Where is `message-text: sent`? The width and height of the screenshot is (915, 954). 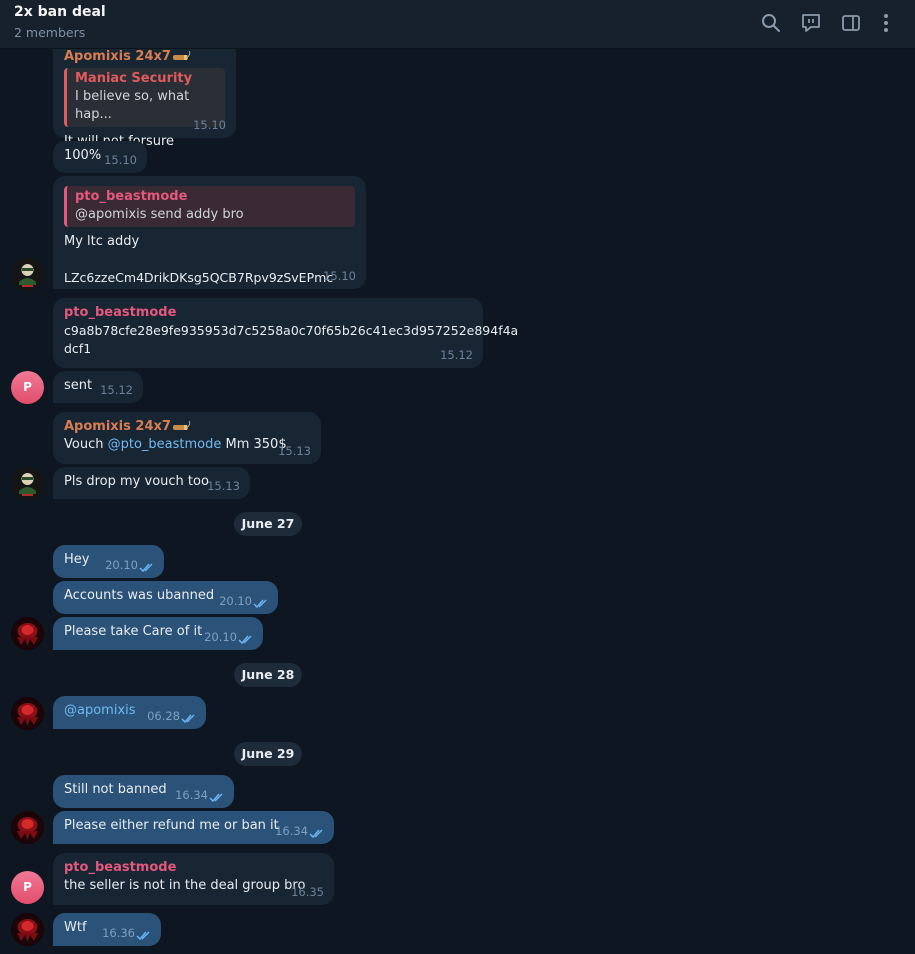
message-text: sent is located at coordinates (78, 385).